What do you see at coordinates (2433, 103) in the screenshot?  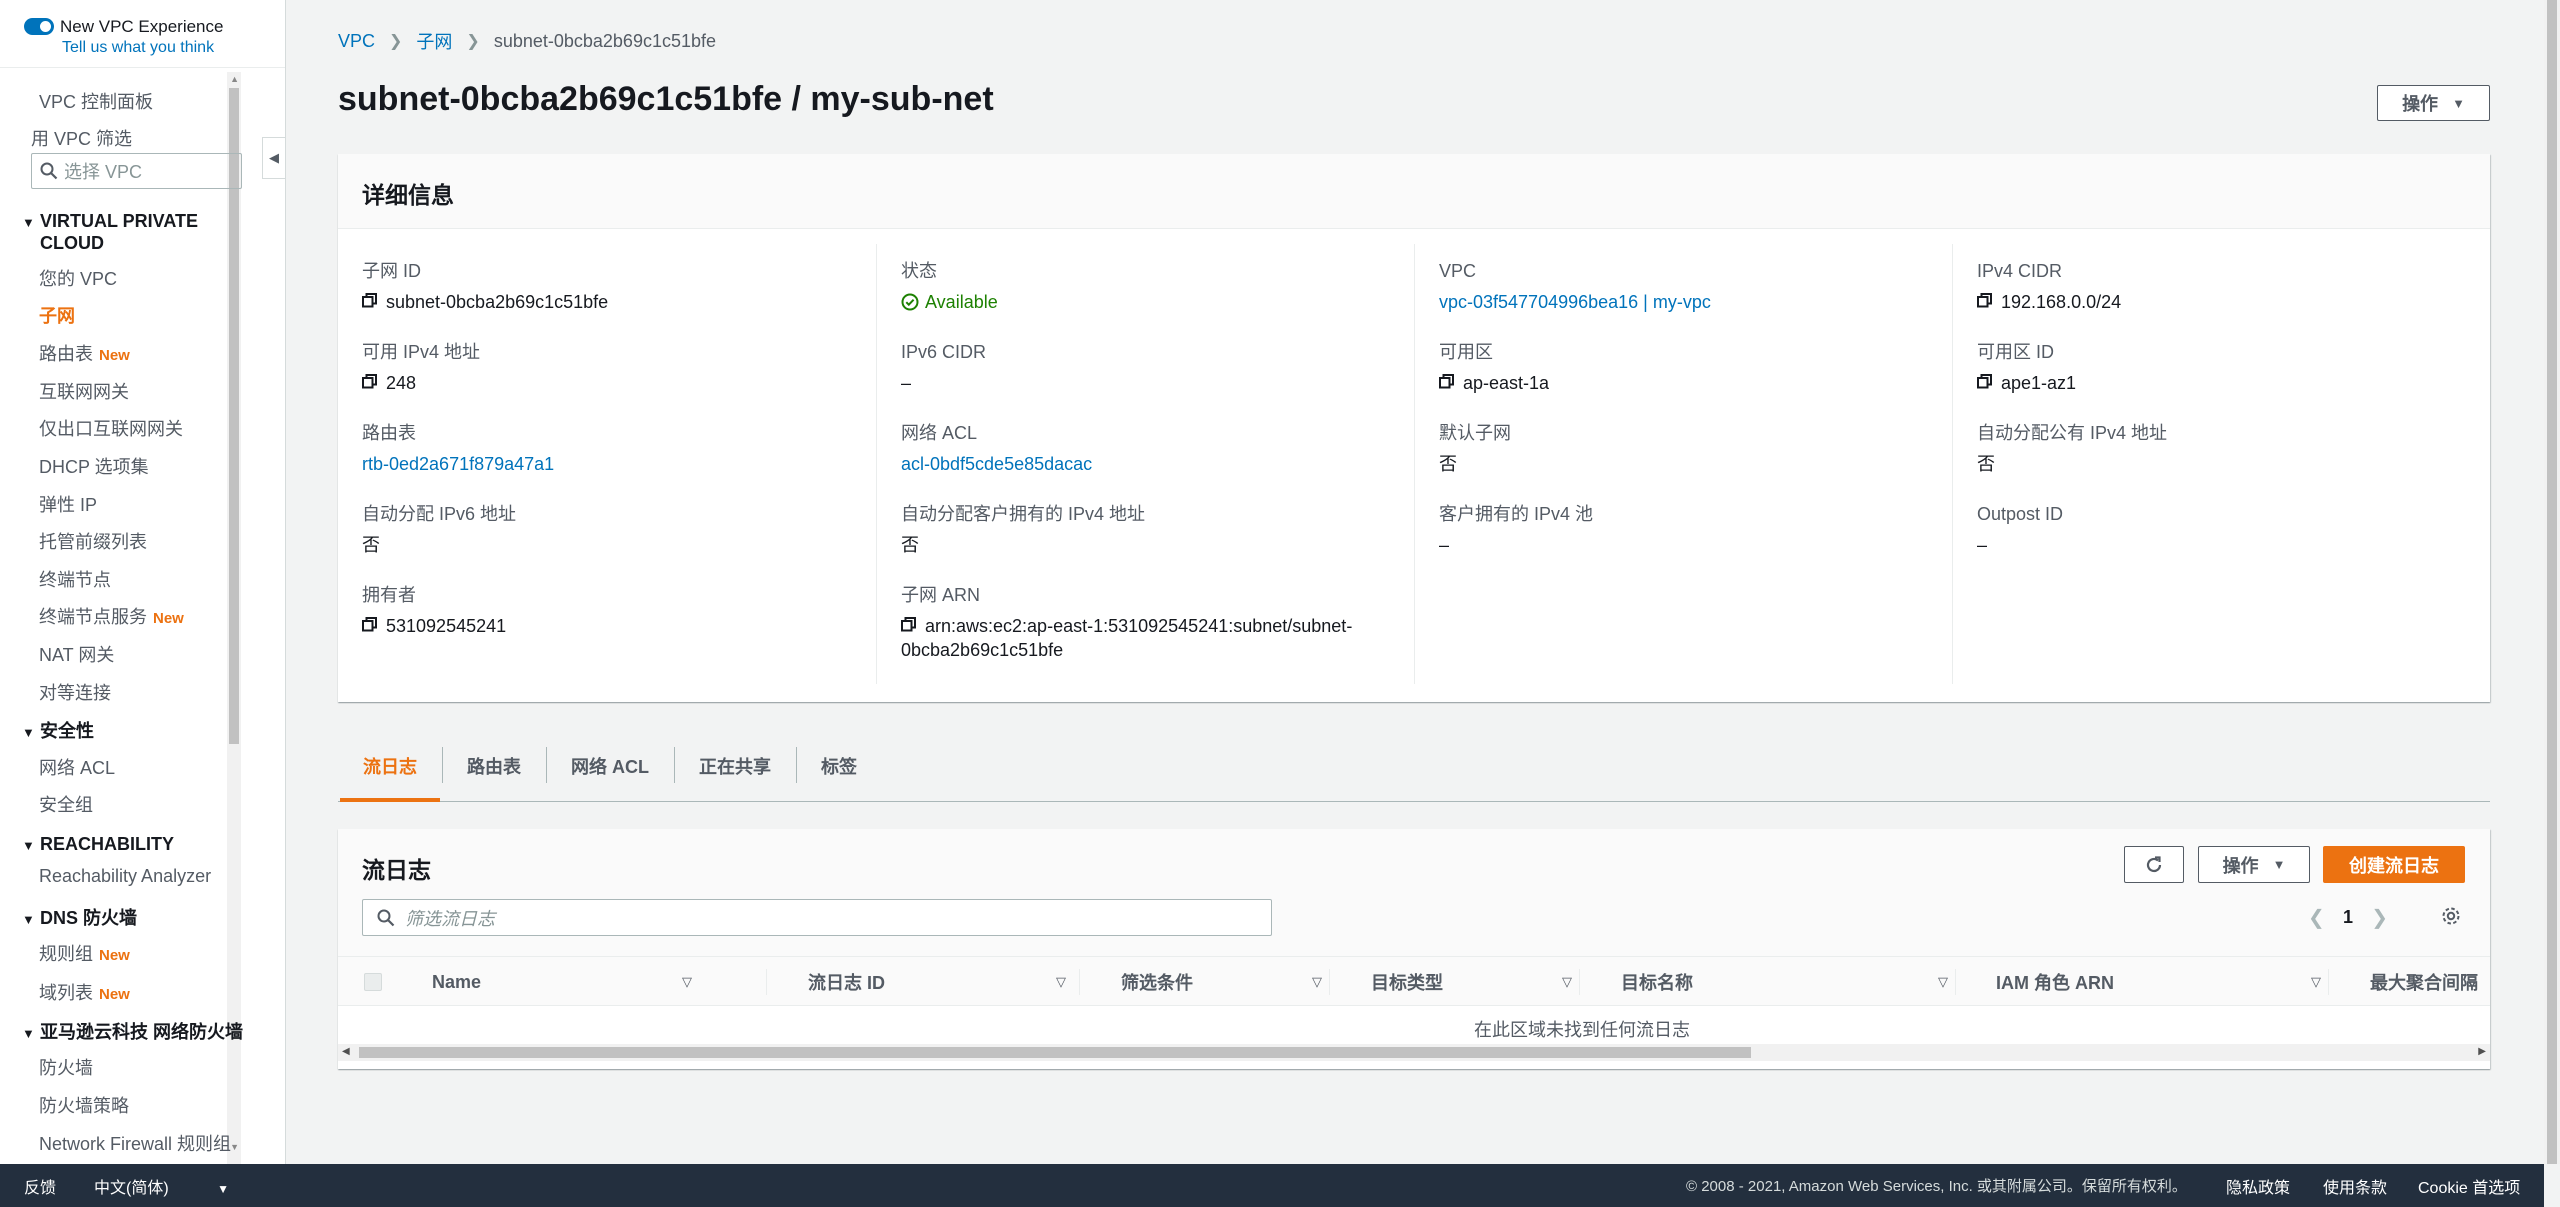 I see `actions-button: 操作 ▼` at bounding box center [2433, 103].